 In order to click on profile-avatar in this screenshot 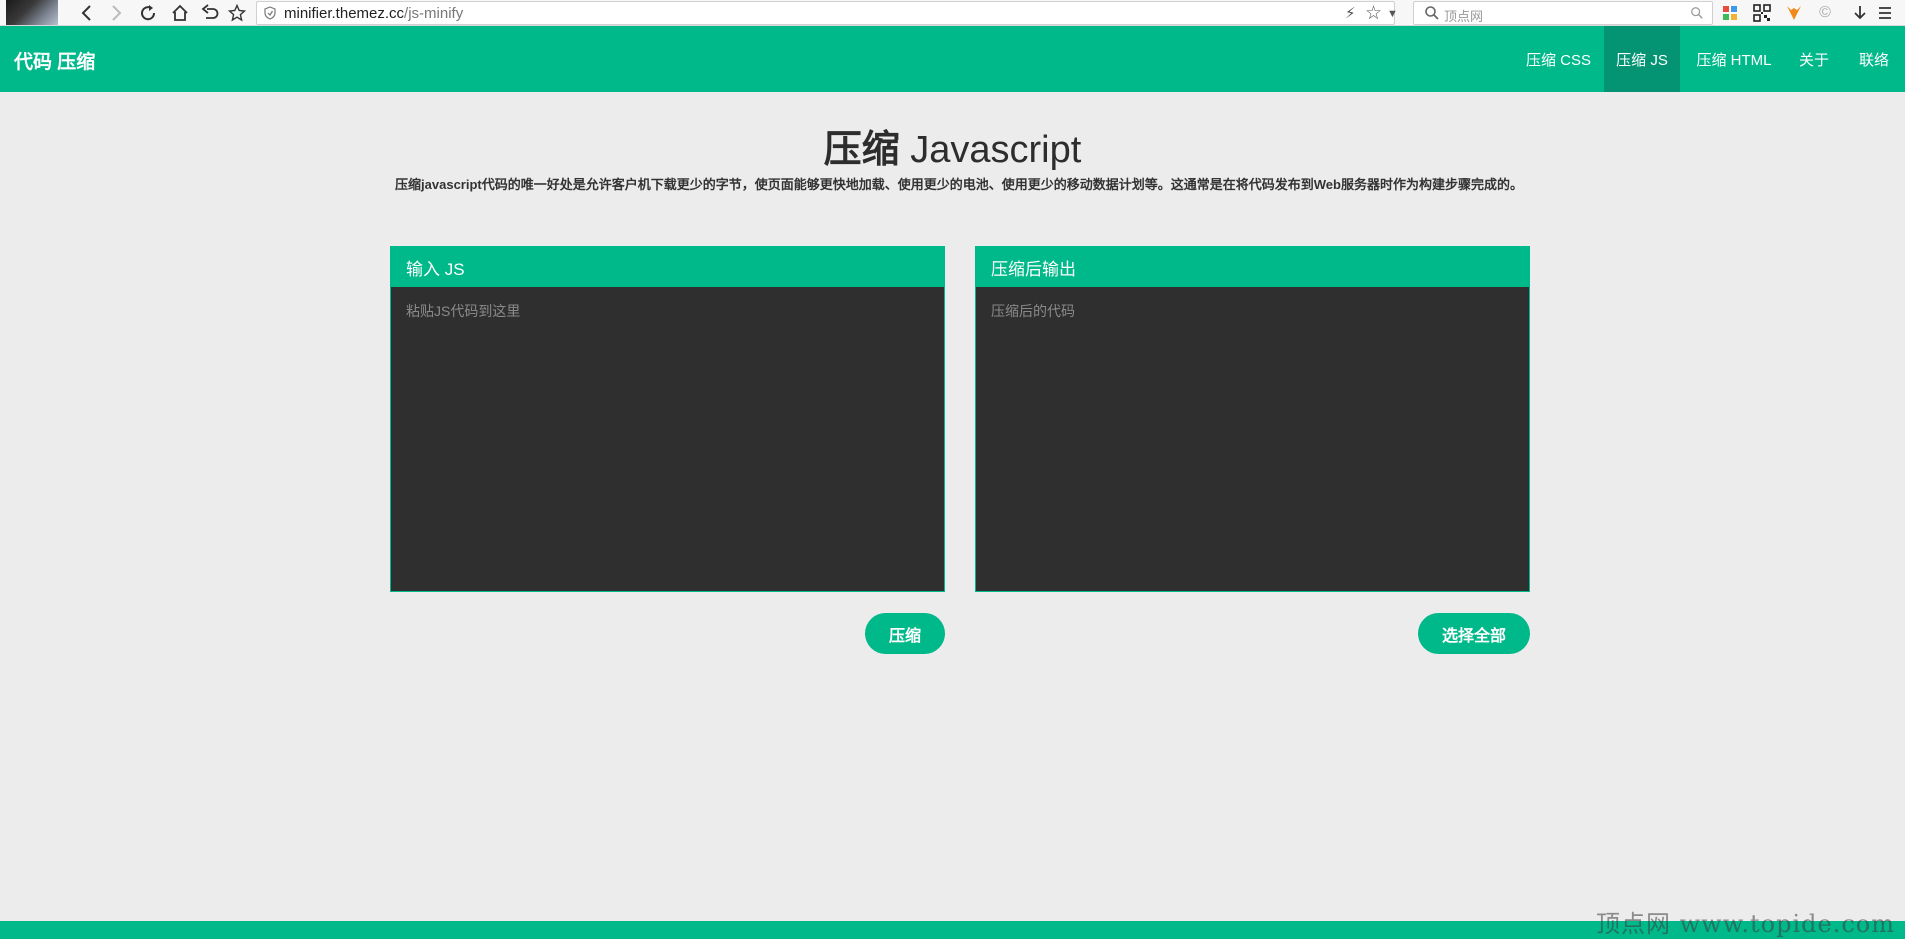, I will do `click(32, 12)`.